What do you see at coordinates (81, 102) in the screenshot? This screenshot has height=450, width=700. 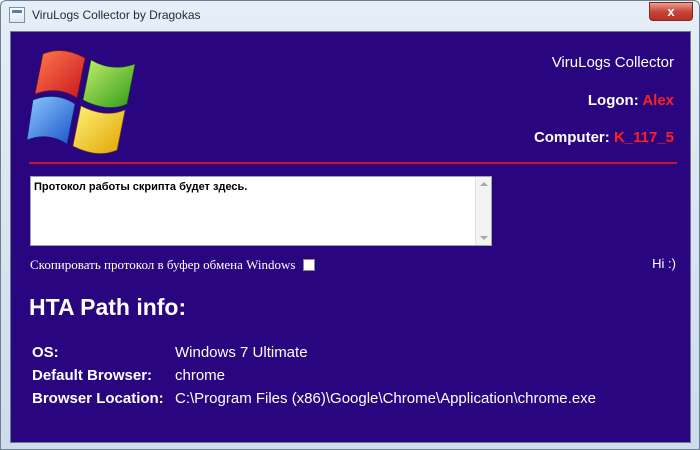 I see `windows-logo-icon` at bounding box center [81, 102].